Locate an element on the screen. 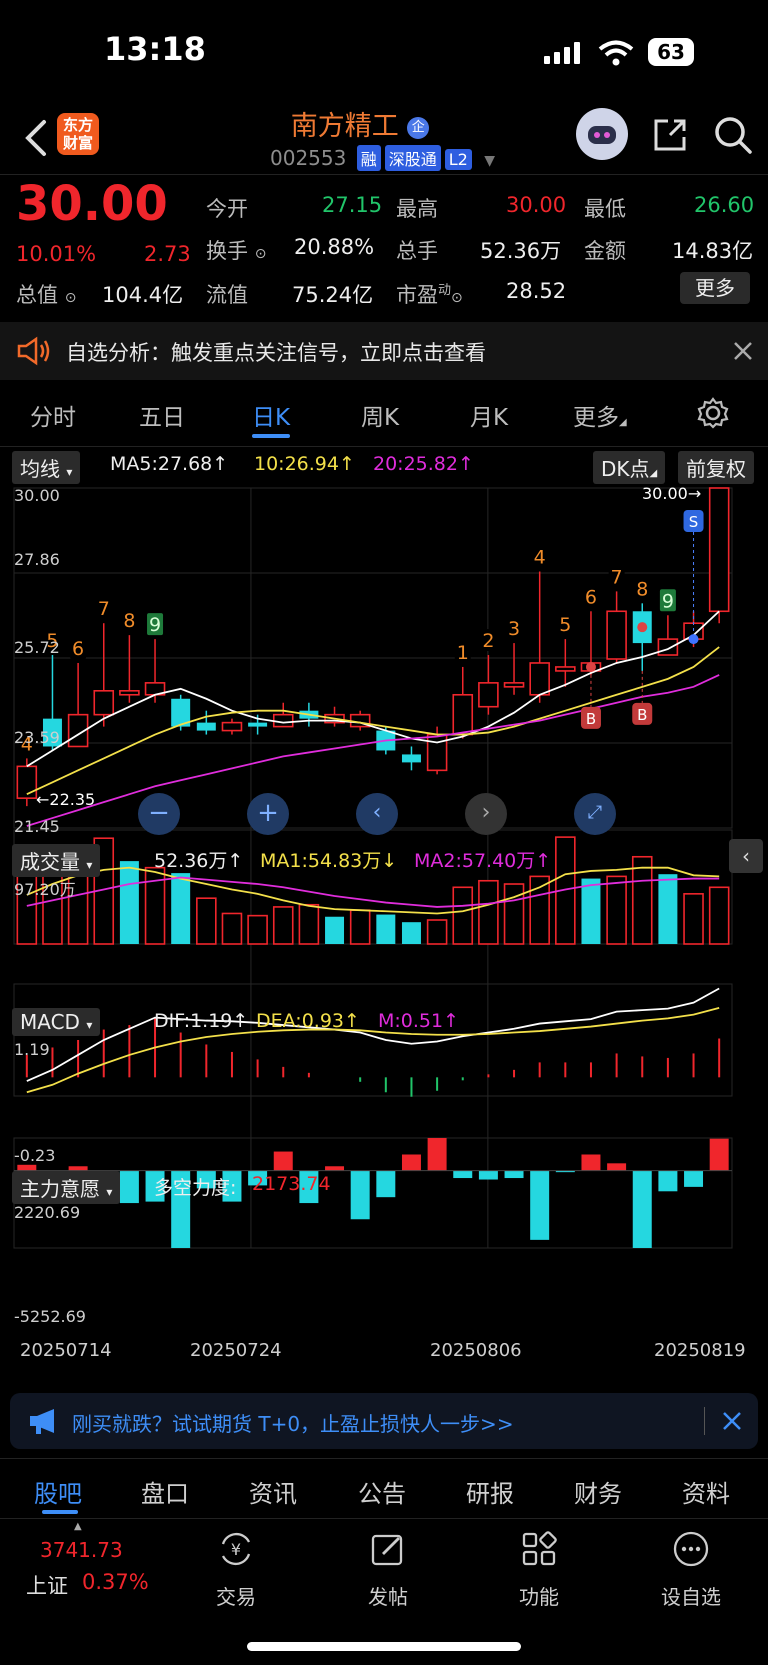 The height and width of the screenshot is (1665, 768). index-expand-icon: ▲ is located at coordinates (78, 1526).